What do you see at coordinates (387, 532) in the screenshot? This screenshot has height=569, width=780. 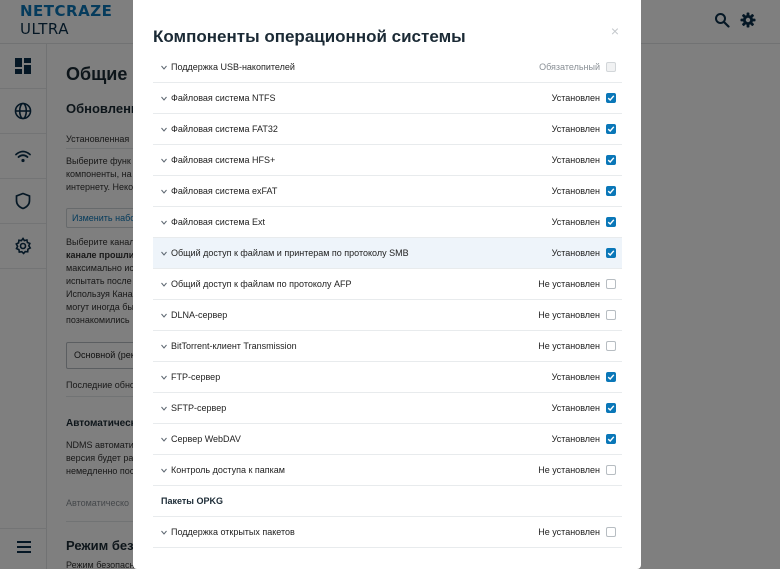 I see `component-row: Поддержка открытых пакетов Не установлен` at bounding box center [387, 532].